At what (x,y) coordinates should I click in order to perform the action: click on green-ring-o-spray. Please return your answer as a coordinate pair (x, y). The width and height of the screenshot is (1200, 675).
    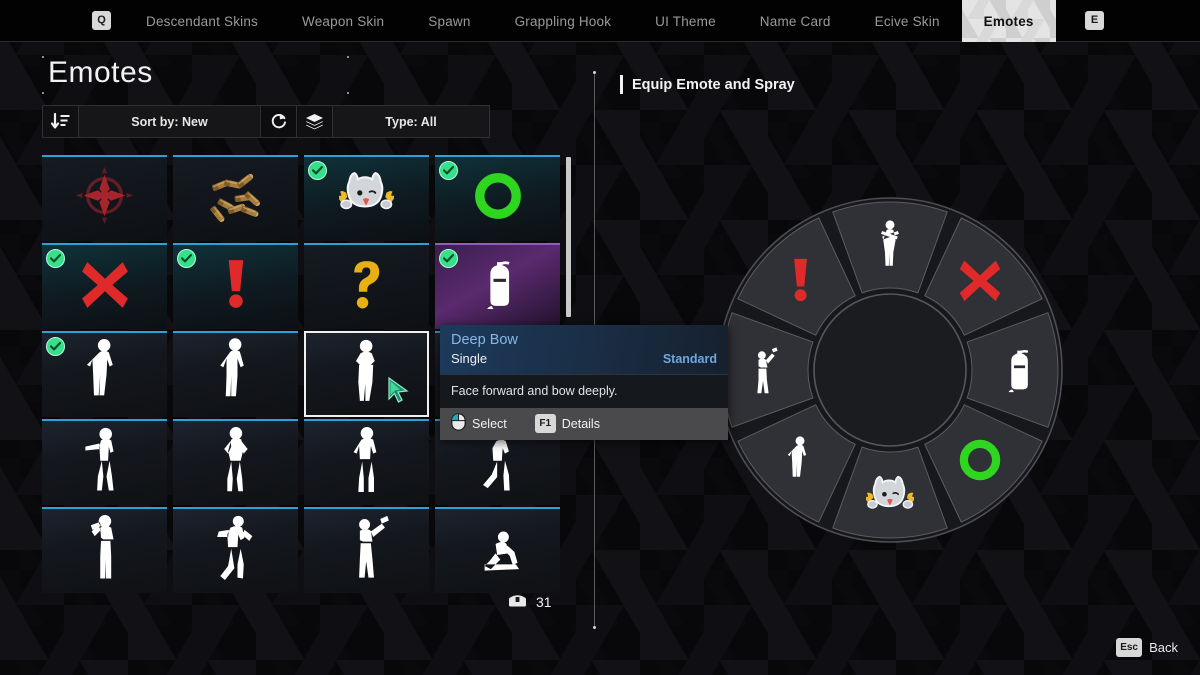
    Looking at the image, I should click on (497, 198).